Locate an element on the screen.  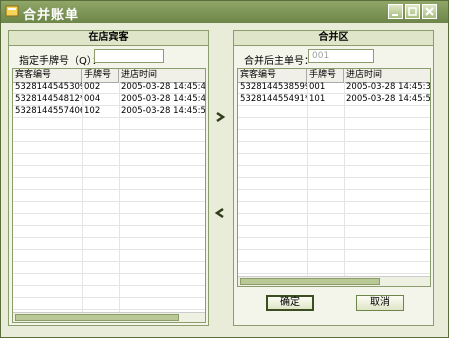
chevron-right-icon is located at coordinates (221, 117).